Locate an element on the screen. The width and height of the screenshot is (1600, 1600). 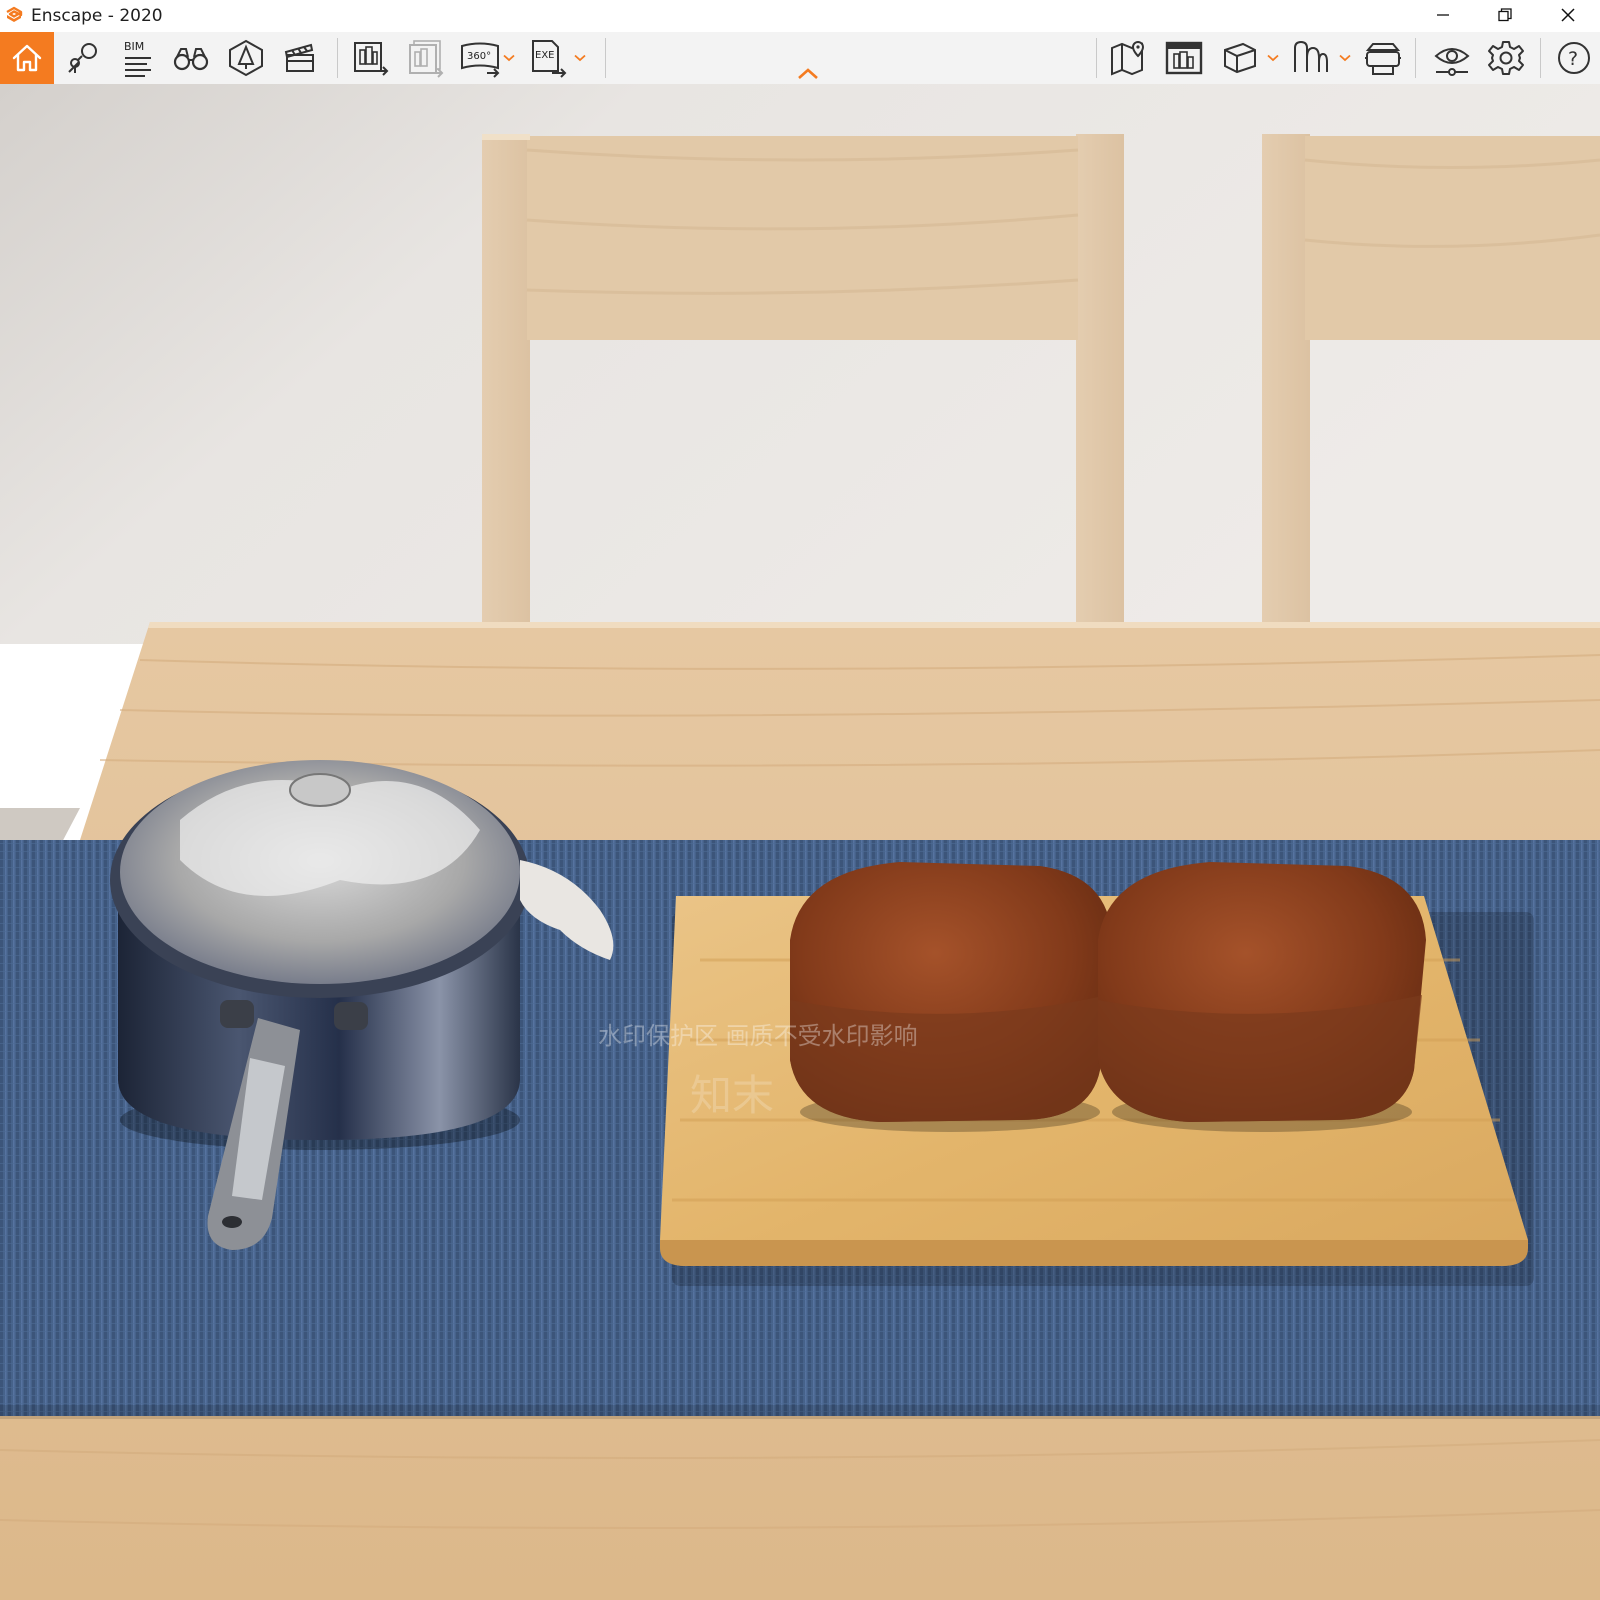
panorama-dropdown is located at coordinates (509, 58).